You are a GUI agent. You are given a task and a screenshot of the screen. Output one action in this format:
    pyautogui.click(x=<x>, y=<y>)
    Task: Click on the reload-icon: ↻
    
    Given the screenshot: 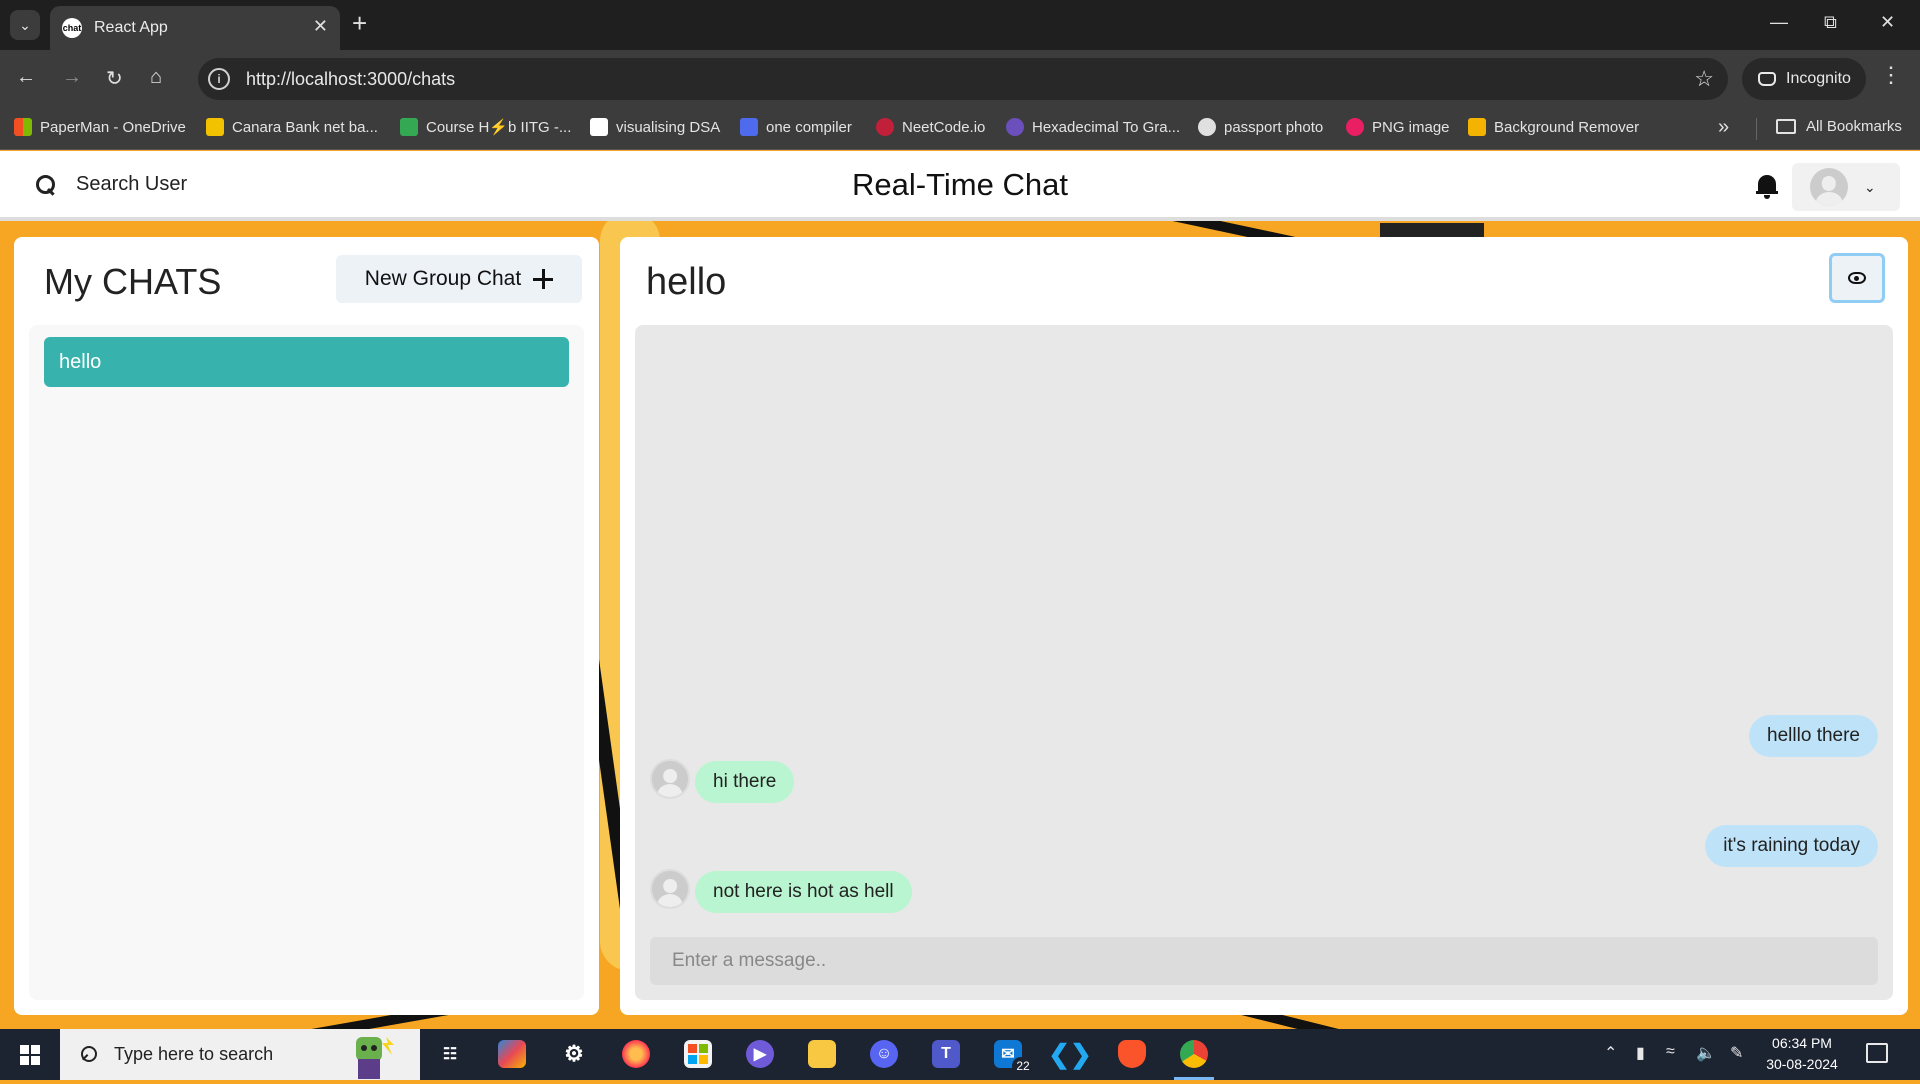 What is the action you would take?
    pyautogui.click(x=114, y=78)
    